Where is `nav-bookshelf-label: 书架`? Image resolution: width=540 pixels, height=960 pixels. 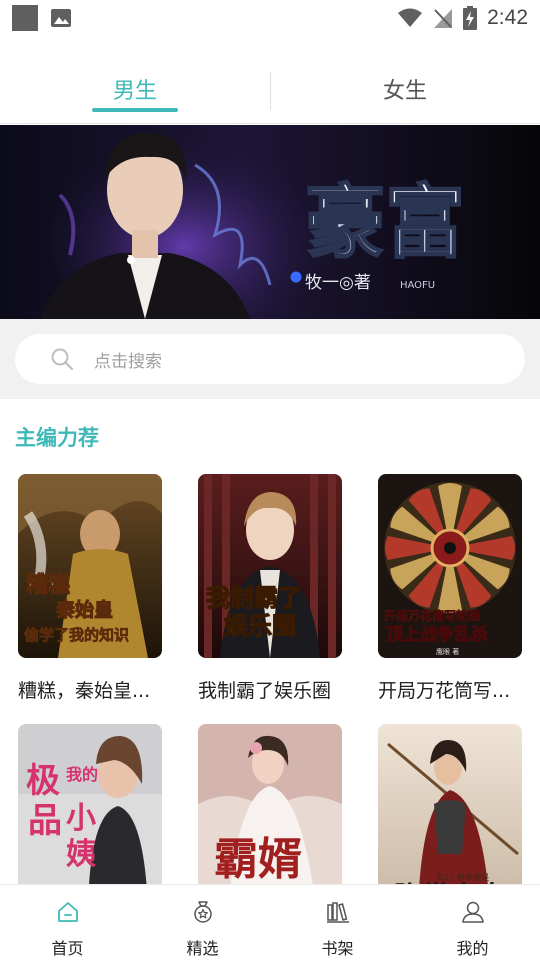
nav-bookshelf-label: 书架 is located at coordinates (337, 948).